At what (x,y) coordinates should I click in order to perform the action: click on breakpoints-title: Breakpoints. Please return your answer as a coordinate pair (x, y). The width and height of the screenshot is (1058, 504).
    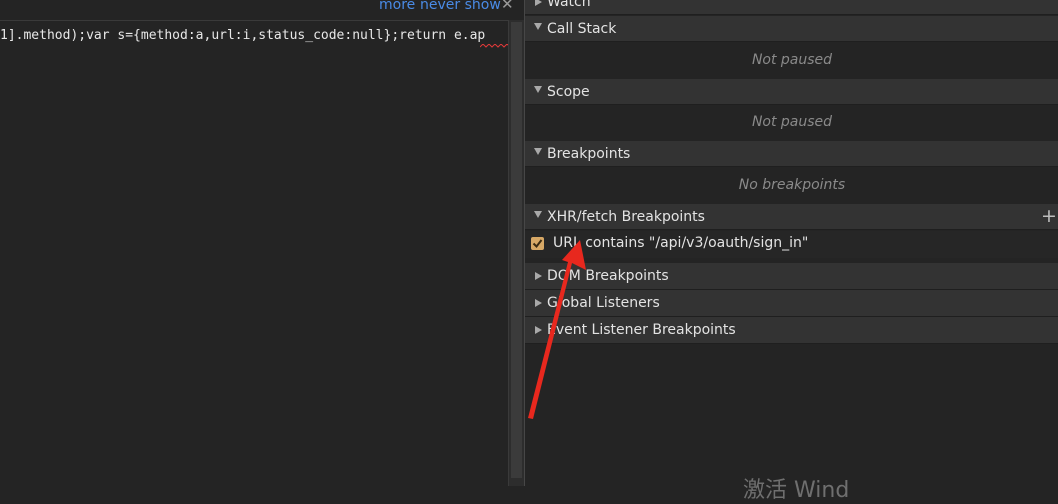
    Looking at the image, I should click on (589, 154).